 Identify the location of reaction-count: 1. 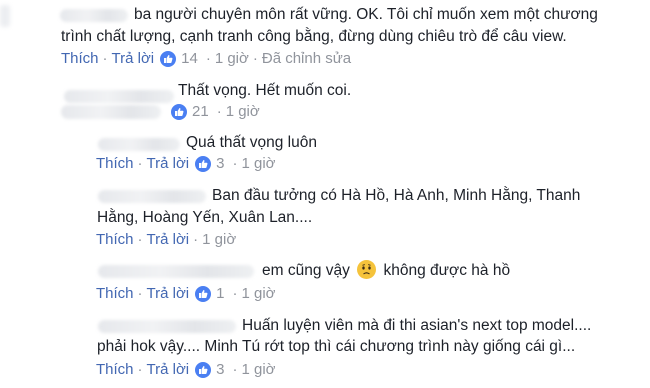
(209, 294).